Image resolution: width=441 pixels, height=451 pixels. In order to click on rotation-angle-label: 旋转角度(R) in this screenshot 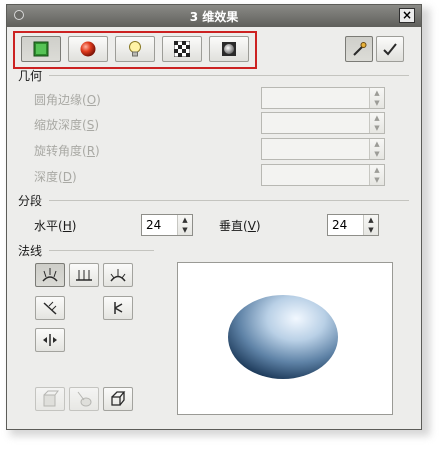, I will do `click(67, 151)`.